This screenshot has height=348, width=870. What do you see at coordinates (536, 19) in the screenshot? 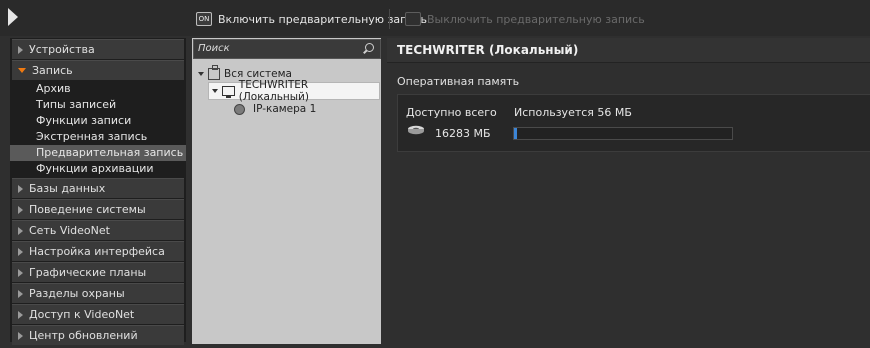
I see `disable-prerecord-label: Выключить предварительную запись` at bounding box center [536, 19].